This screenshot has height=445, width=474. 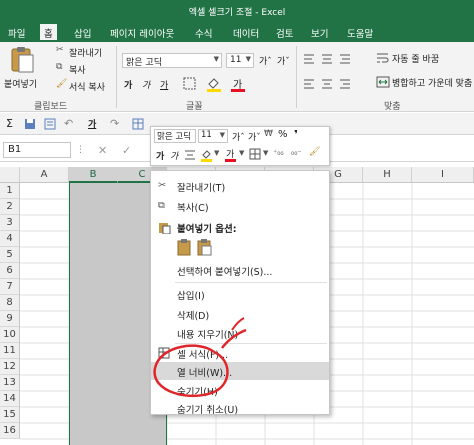 What do you see at coordinates (332, 84) in the screenshot?
I see `align-horizontal-icons` at bounding box center [332, 84].